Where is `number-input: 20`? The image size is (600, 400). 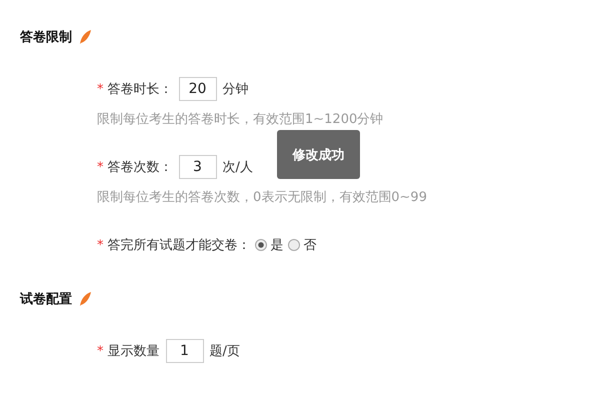
number-input: 20 is located at coordinates (197, 89).